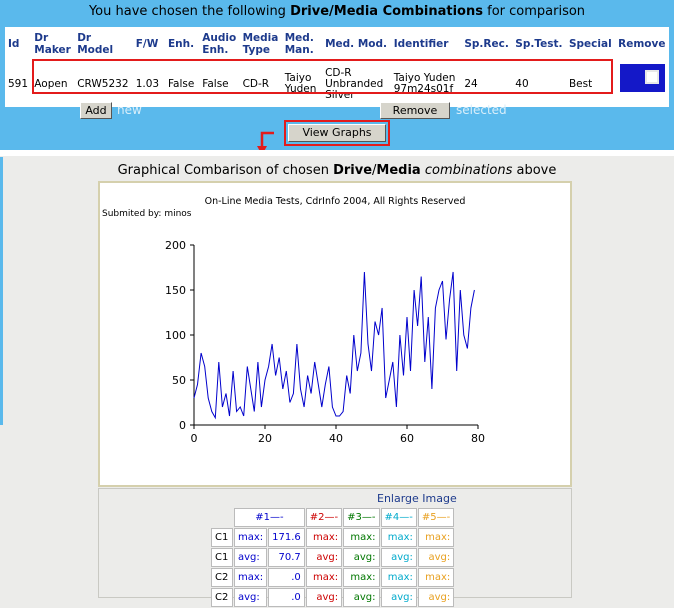 The image size is (674, 608). Describe the element at coordinates (189, 11) in the screenshot. I see `heading-prefix: You have chosen the following` at that location.